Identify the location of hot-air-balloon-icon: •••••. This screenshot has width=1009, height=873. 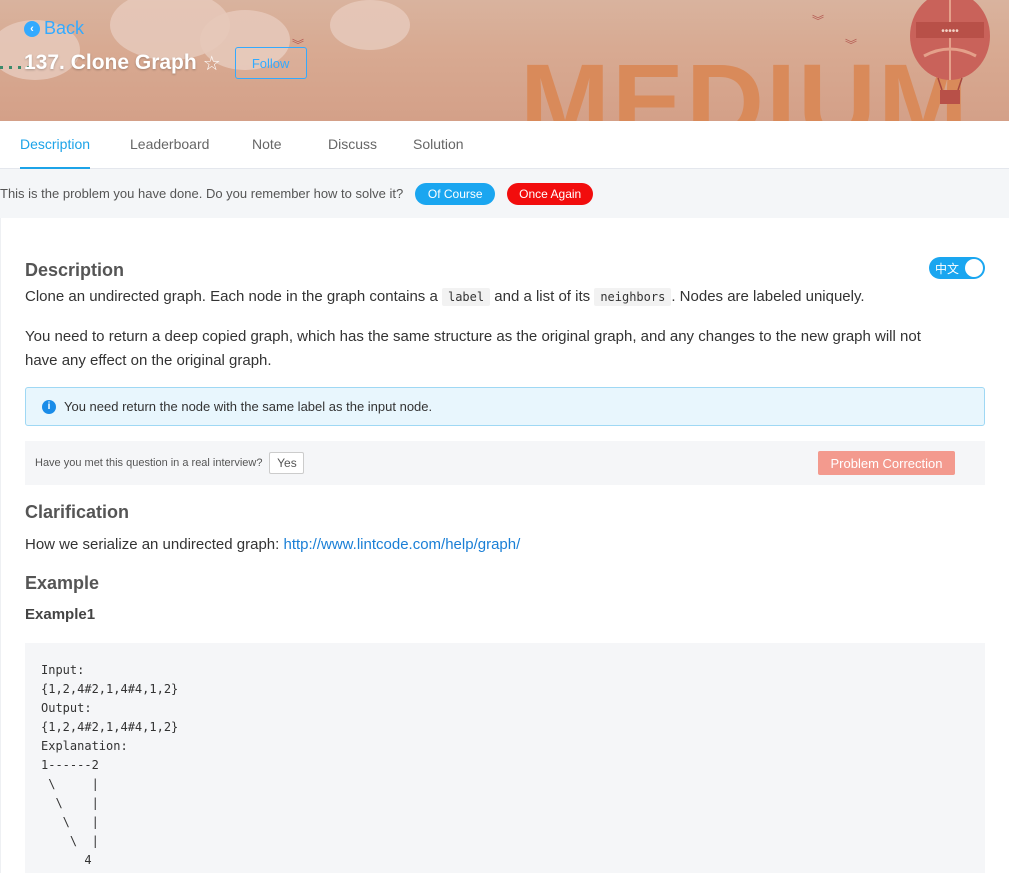
(950, 52).